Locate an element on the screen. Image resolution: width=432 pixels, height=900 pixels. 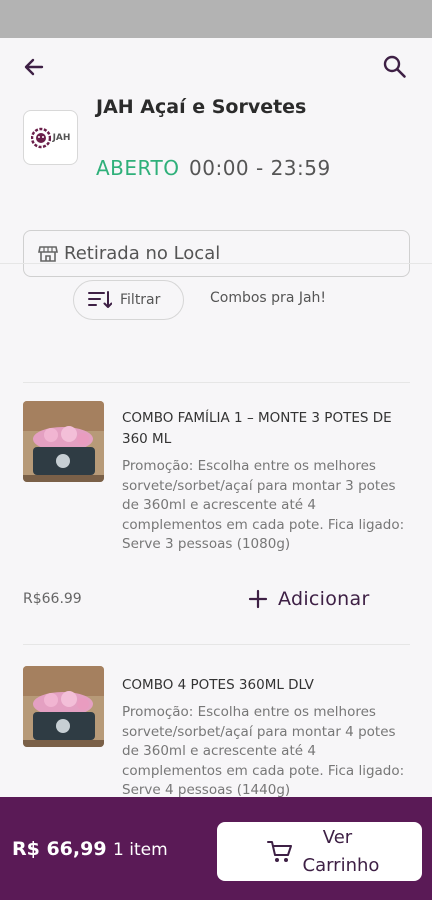
cart-item-count: 1 item is located at coordinates (140, 850).